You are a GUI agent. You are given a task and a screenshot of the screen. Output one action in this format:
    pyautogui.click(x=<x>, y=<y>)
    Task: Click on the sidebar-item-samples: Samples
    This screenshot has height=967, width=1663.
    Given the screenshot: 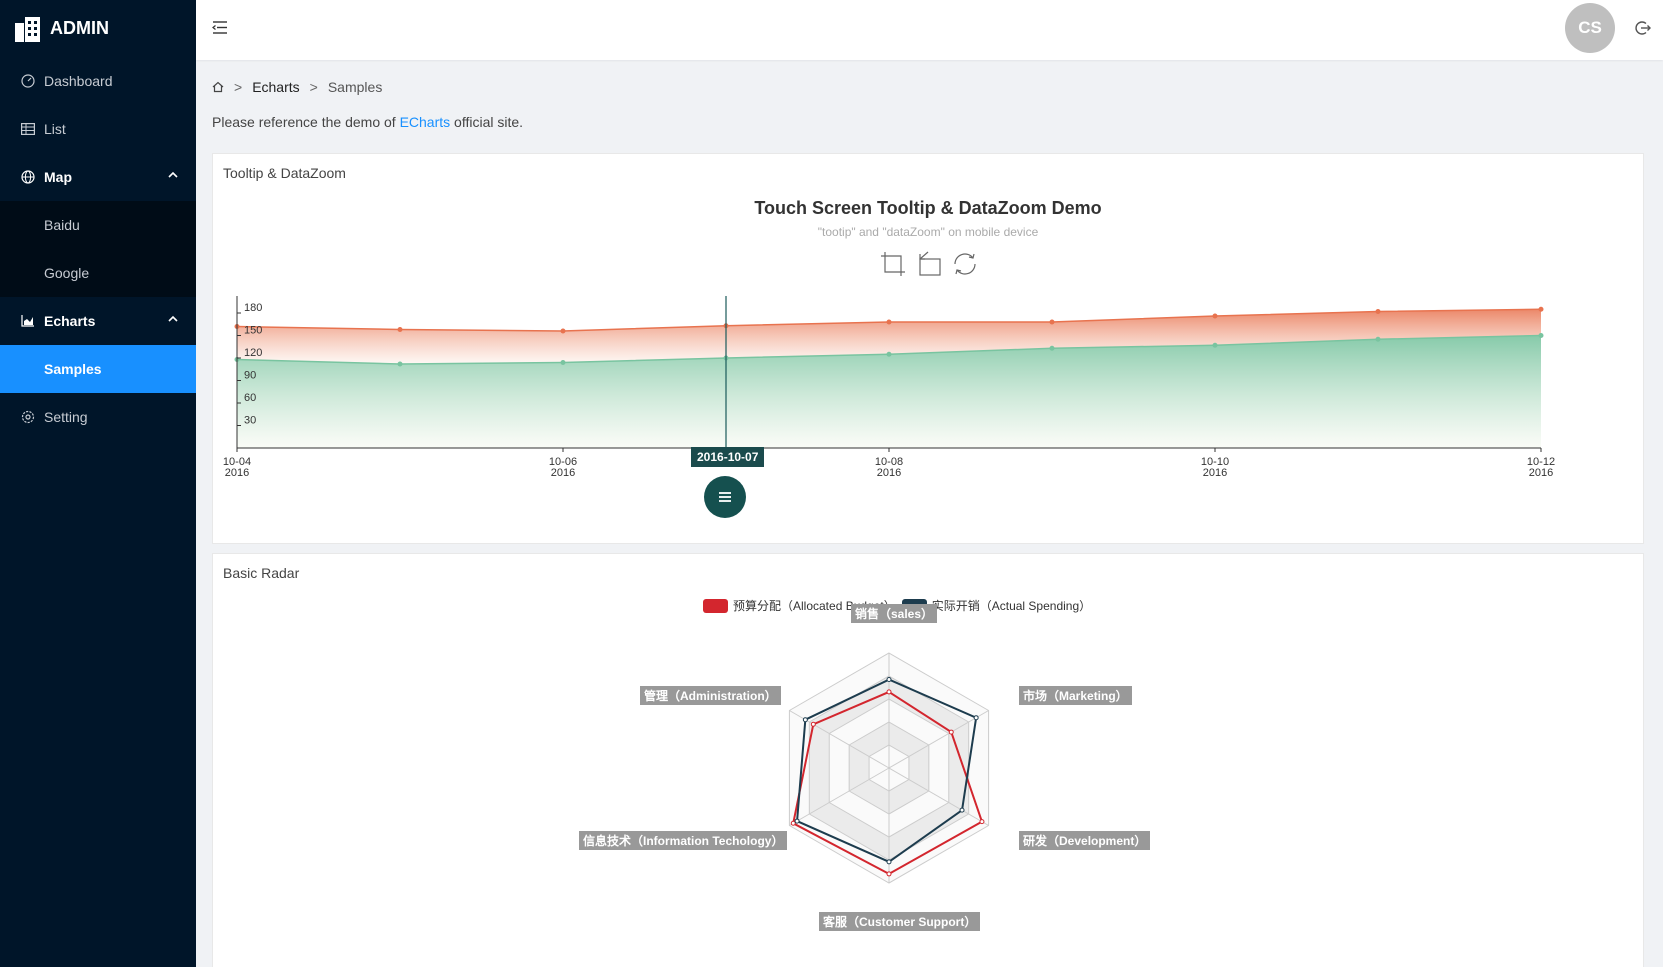 What is the action you would take?
    pyautogui.click(x=98, y=369)
    